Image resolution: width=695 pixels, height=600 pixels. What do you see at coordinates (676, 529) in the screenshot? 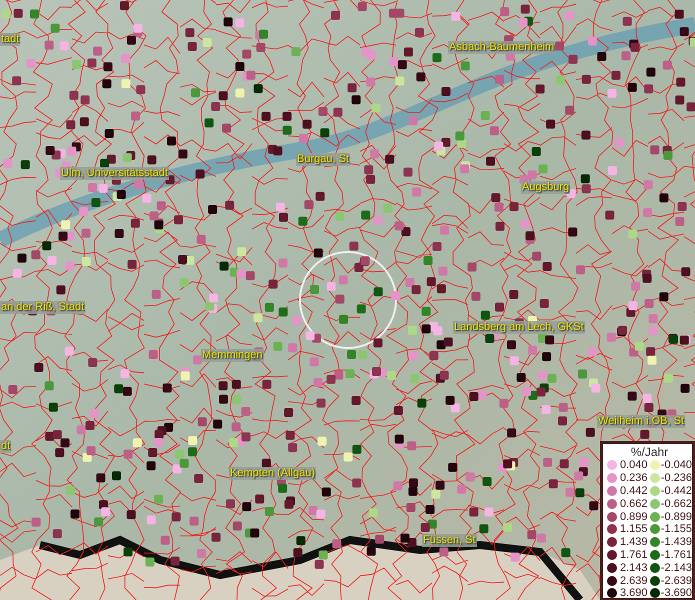
I see `legend-value: -1.155` at bounding box center [676, 529].